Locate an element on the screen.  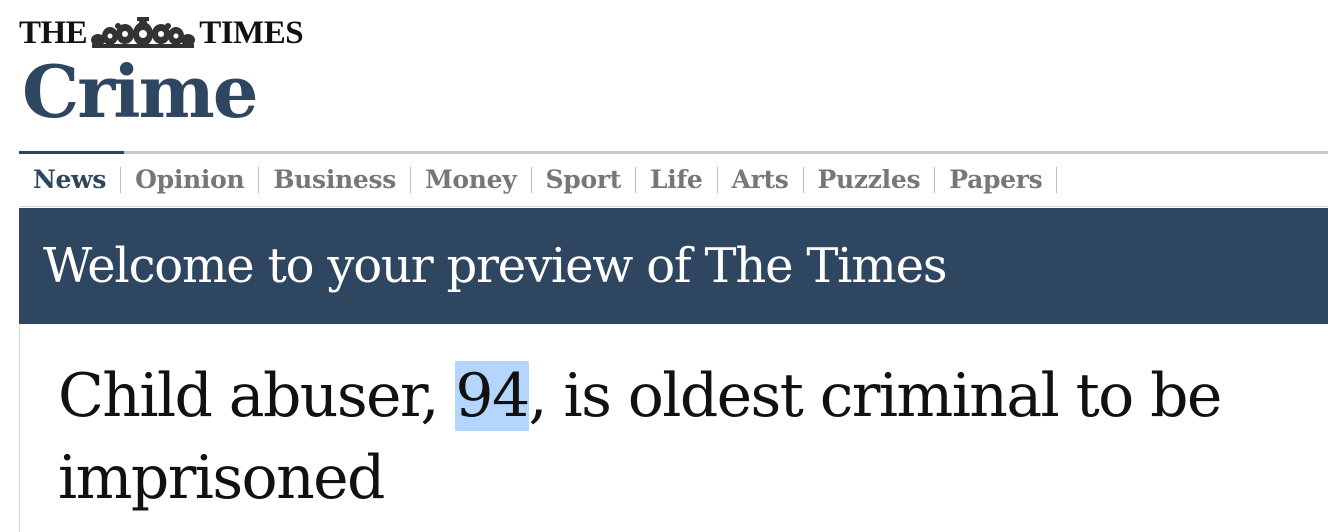
section-title: Crime is located at coordinates (140, 91).